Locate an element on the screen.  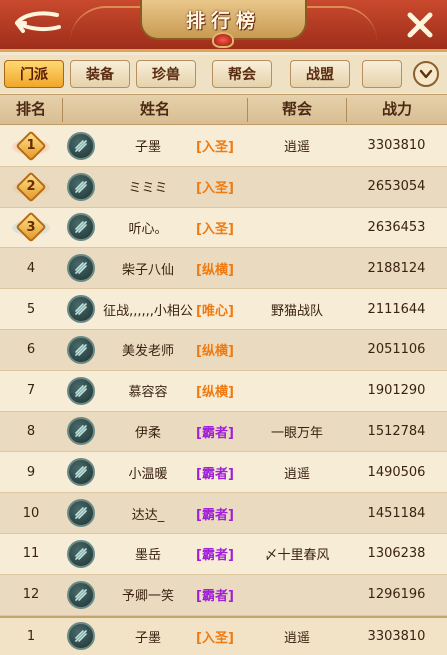
rank-cell: 8 is located at coordinates (31, 431).